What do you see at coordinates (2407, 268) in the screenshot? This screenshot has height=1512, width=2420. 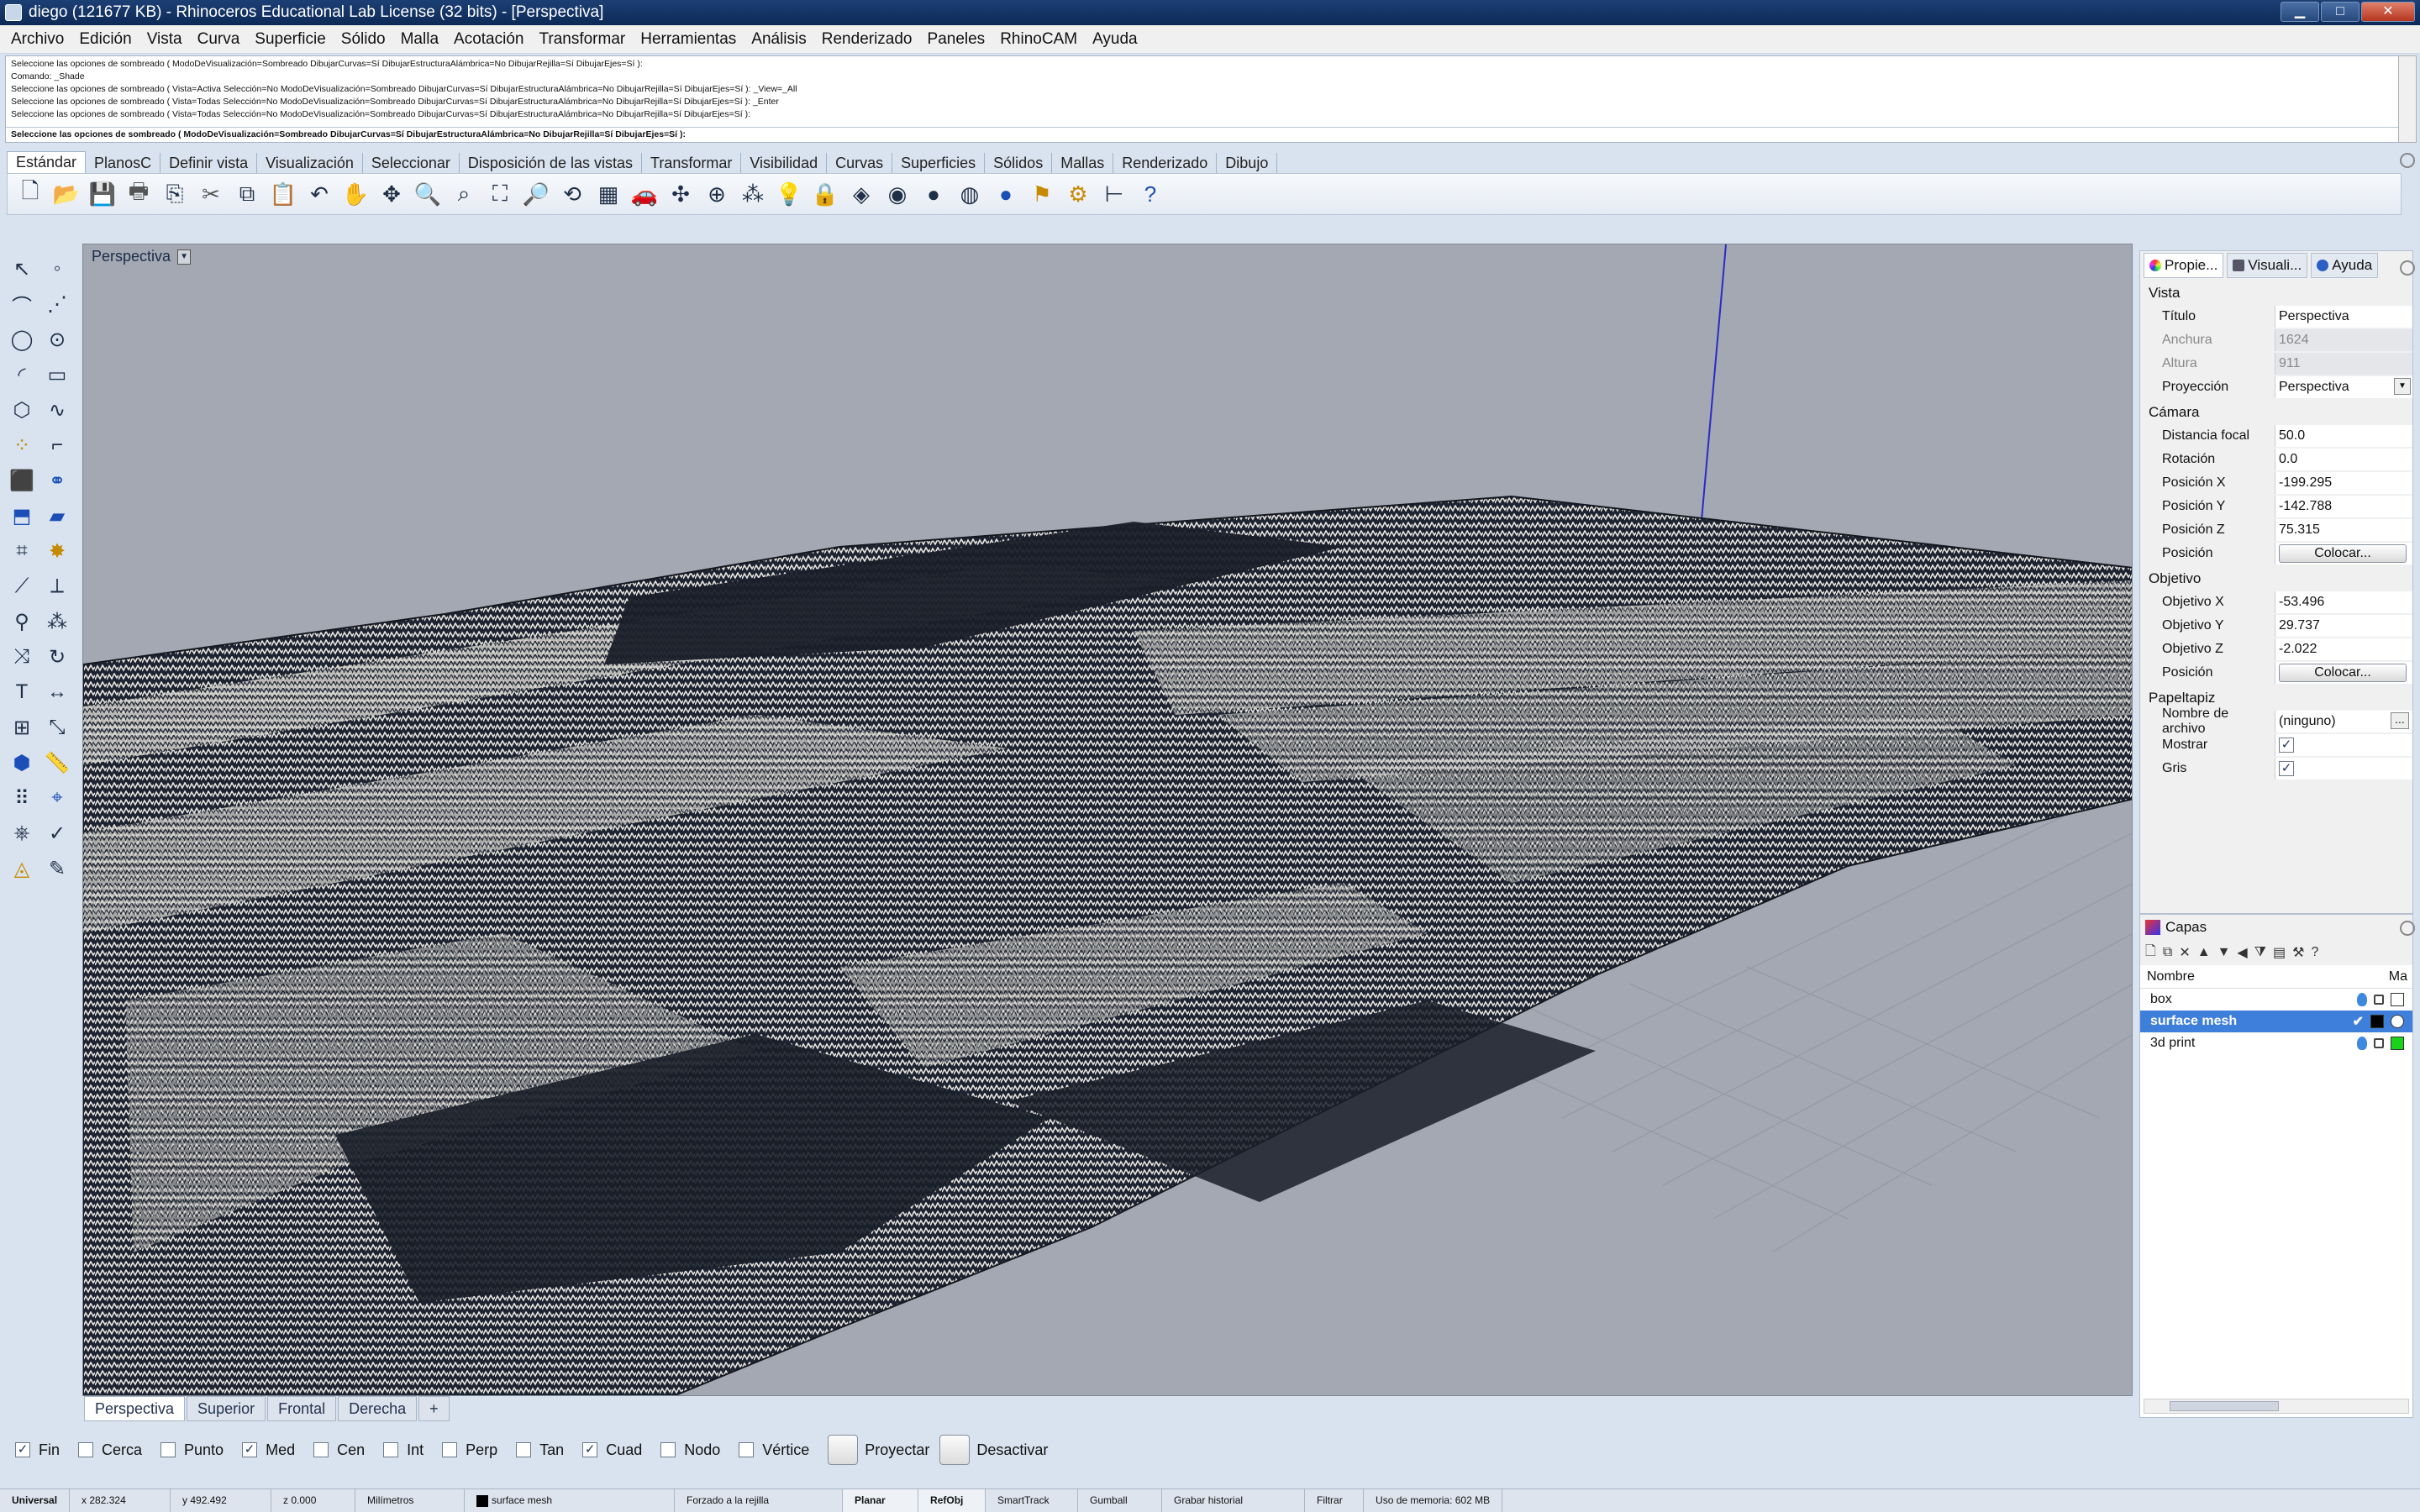 I see `properties-gear-icon` at bounding box center [2407, 268].